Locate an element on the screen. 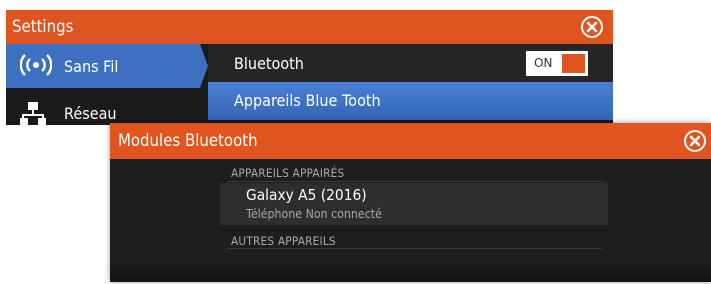 The width and height of the screenshot is (711, 284). sidebar-item-label: Réseau is located at coordinates (90, 113).